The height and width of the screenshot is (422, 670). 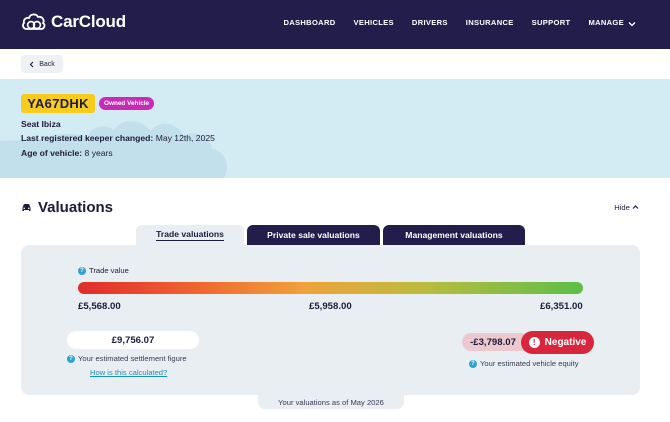 What do you see at coordinates (551, 22) in the screenshot?
I see `nav-support: SUPPORT` at bounding box center [551, 22].